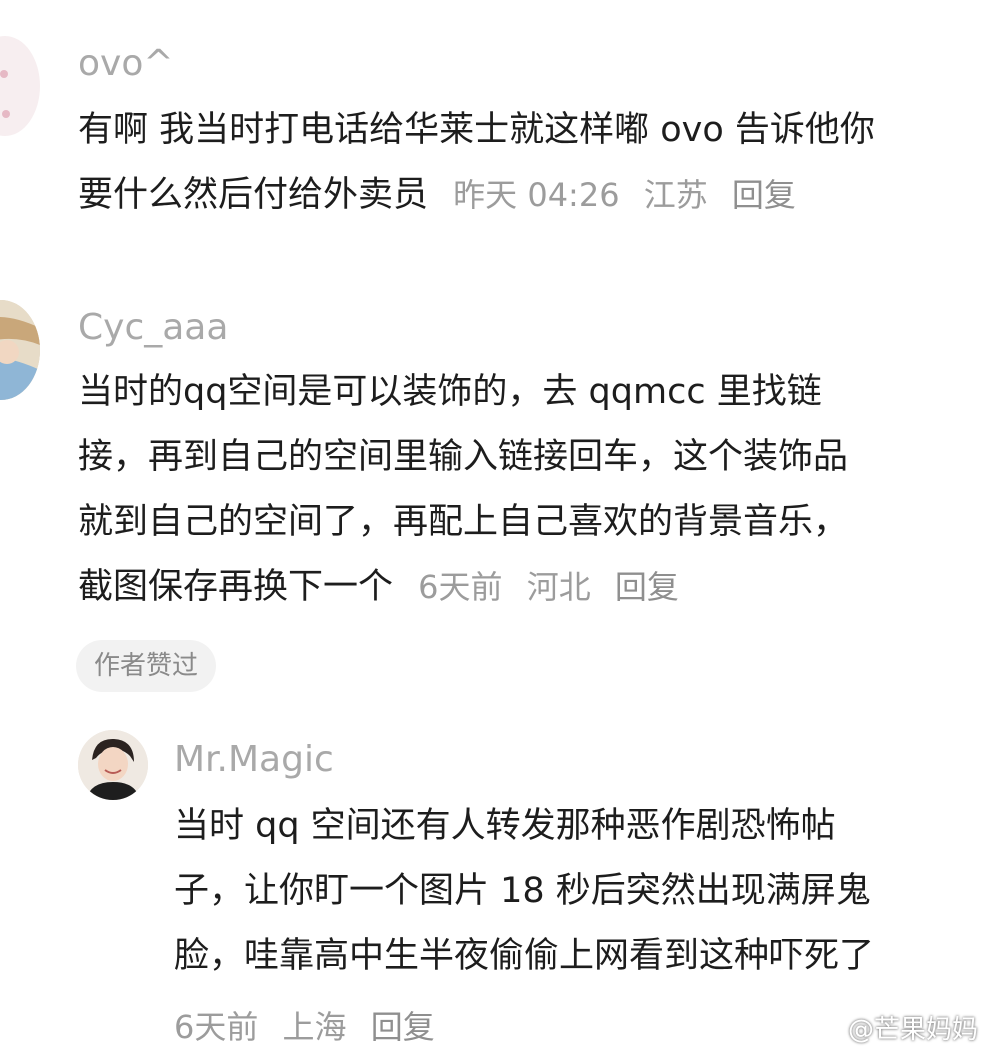  What do you see at coordinates (253, 195) in the screenshot?
I see `comment-line: 要什么然后付给外卖员` at bounding box center [253, 195].